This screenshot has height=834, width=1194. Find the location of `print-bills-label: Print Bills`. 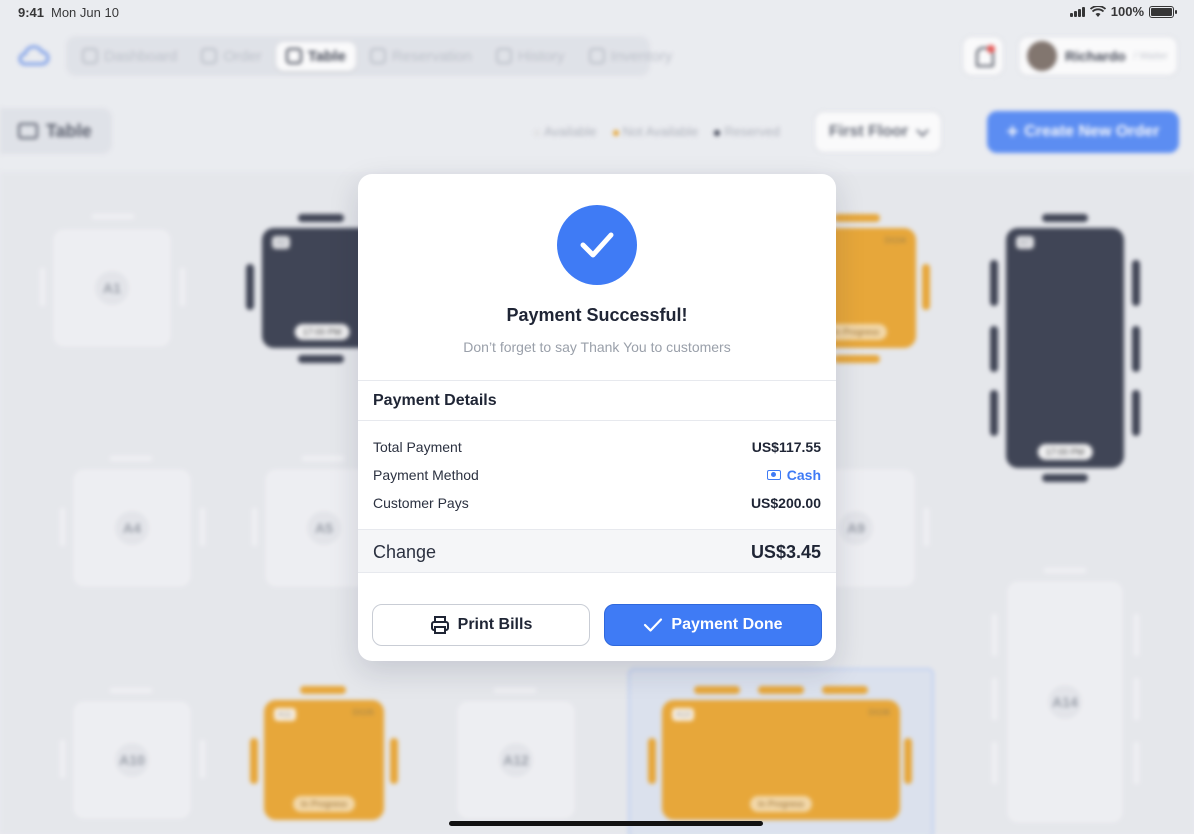

print-bills-label: Print Bills is located at coordinates (495, 624).